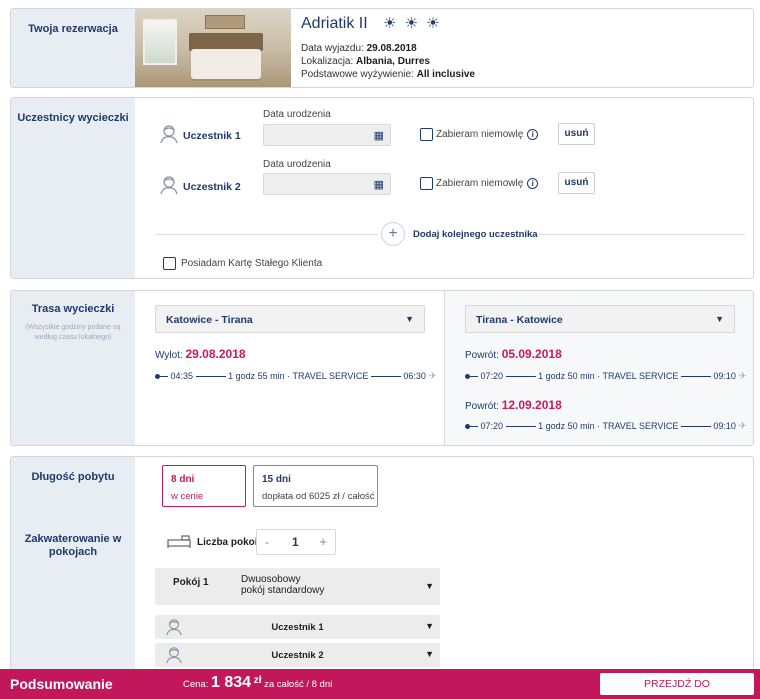 Image resolution: width=760 pixels, height=699 pixels. I want to click on hotel-name: Adriatik II, so click(334, 23).